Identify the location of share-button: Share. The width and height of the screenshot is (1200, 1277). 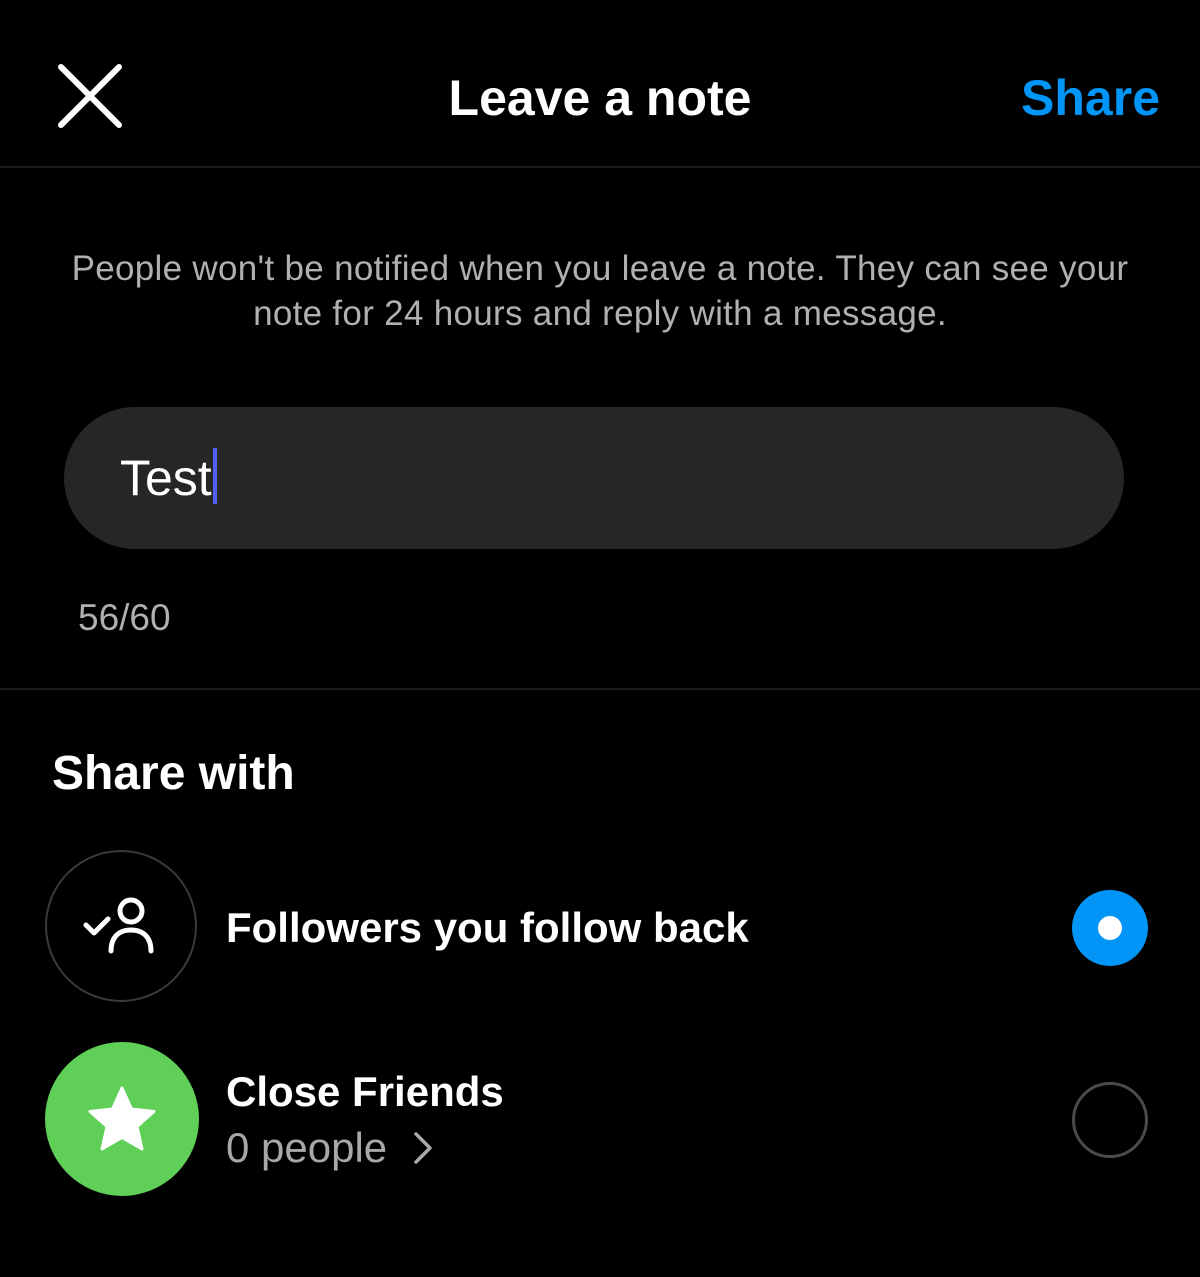
(1090, 98).